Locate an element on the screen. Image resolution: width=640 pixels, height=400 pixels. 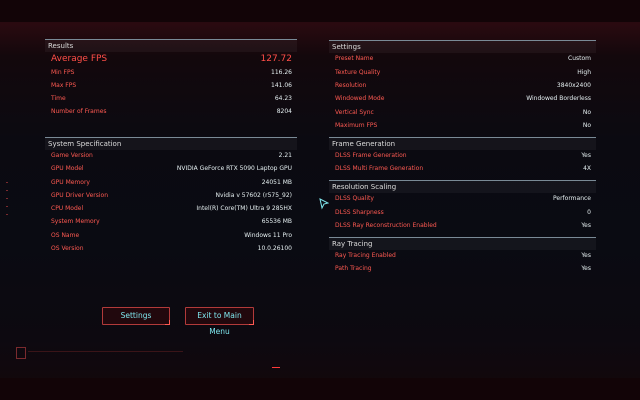
row-value: 0 is located at coordinates (589, 212).